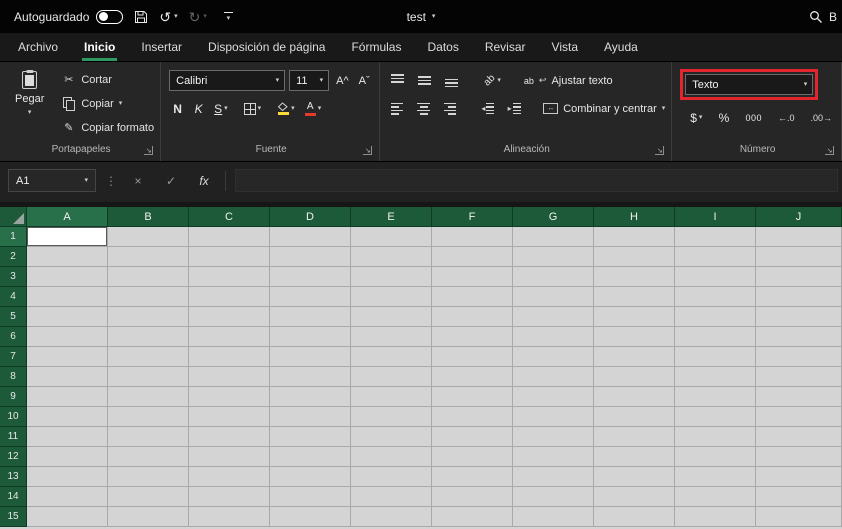  I want to click on cell-I3, so click(715, 277).